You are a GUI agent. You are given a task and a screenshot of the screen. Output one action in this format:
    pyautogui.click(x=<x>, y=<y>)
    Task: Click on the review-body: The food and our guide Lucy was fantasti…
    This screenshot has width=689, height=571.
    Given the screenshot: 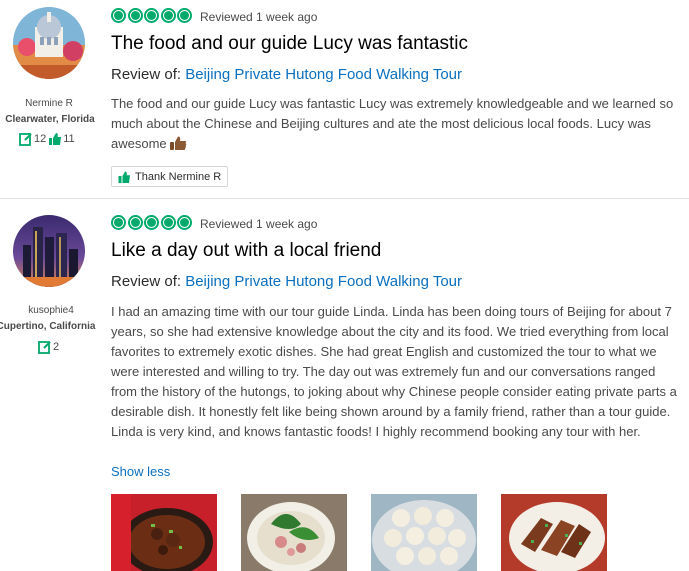 What is the action you would take?
    pyautogui.click(x=396, y=124)
    